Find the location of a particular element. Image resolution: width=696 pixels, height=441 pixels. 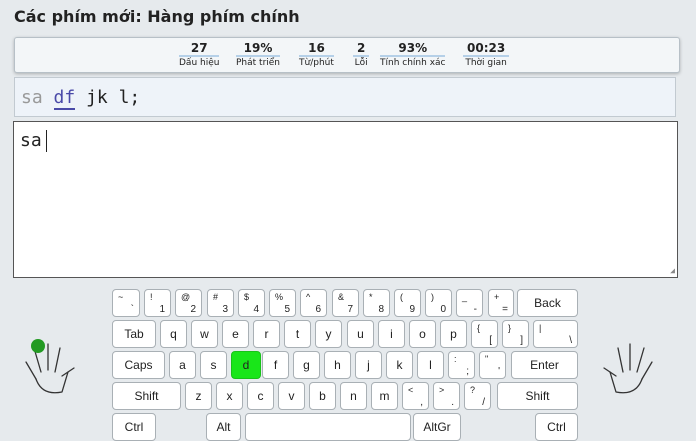

key-h: h is located at coordinates (337, 365).